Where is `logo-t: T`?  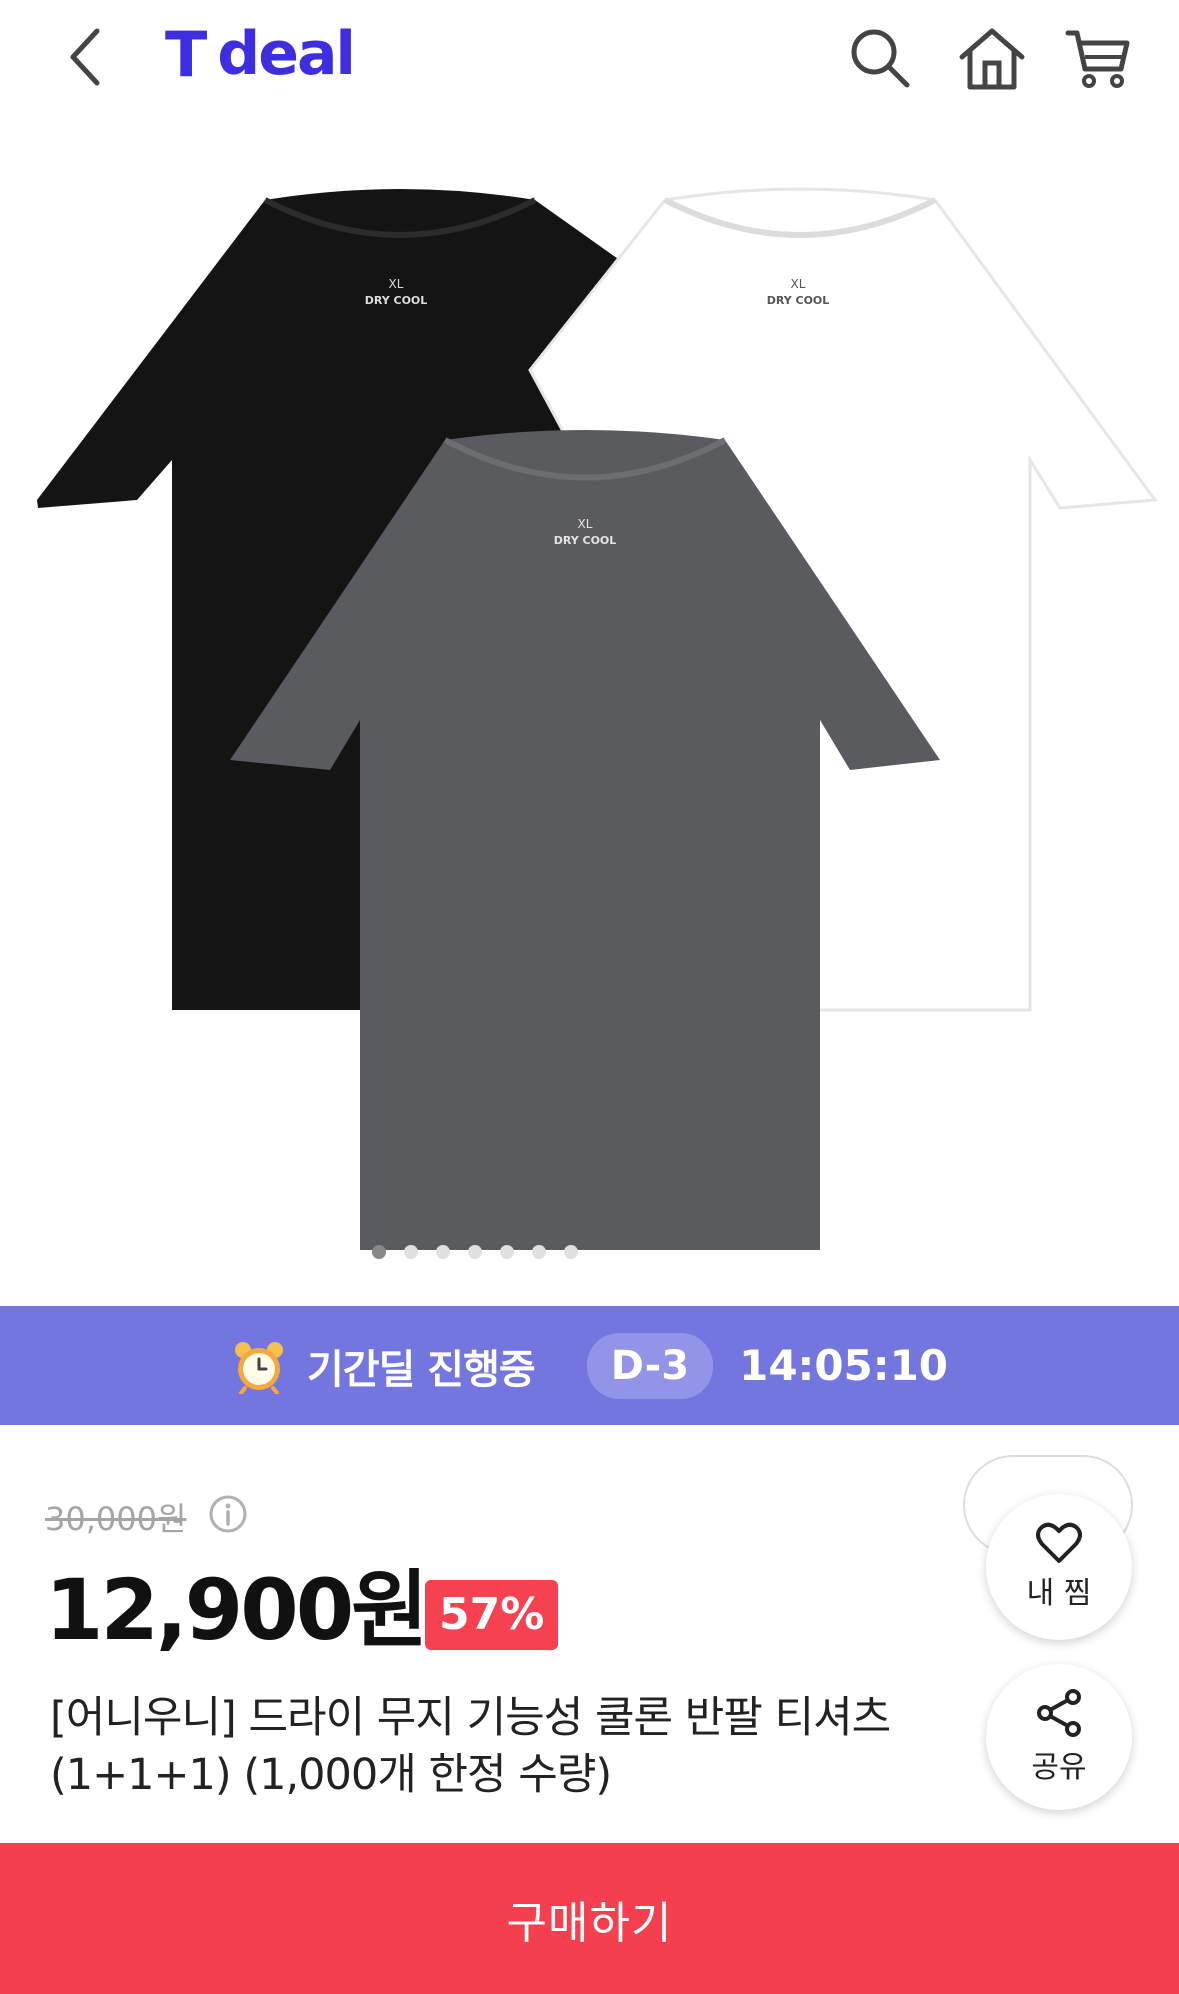 logo-t: T is located at coordinates (186, 54).